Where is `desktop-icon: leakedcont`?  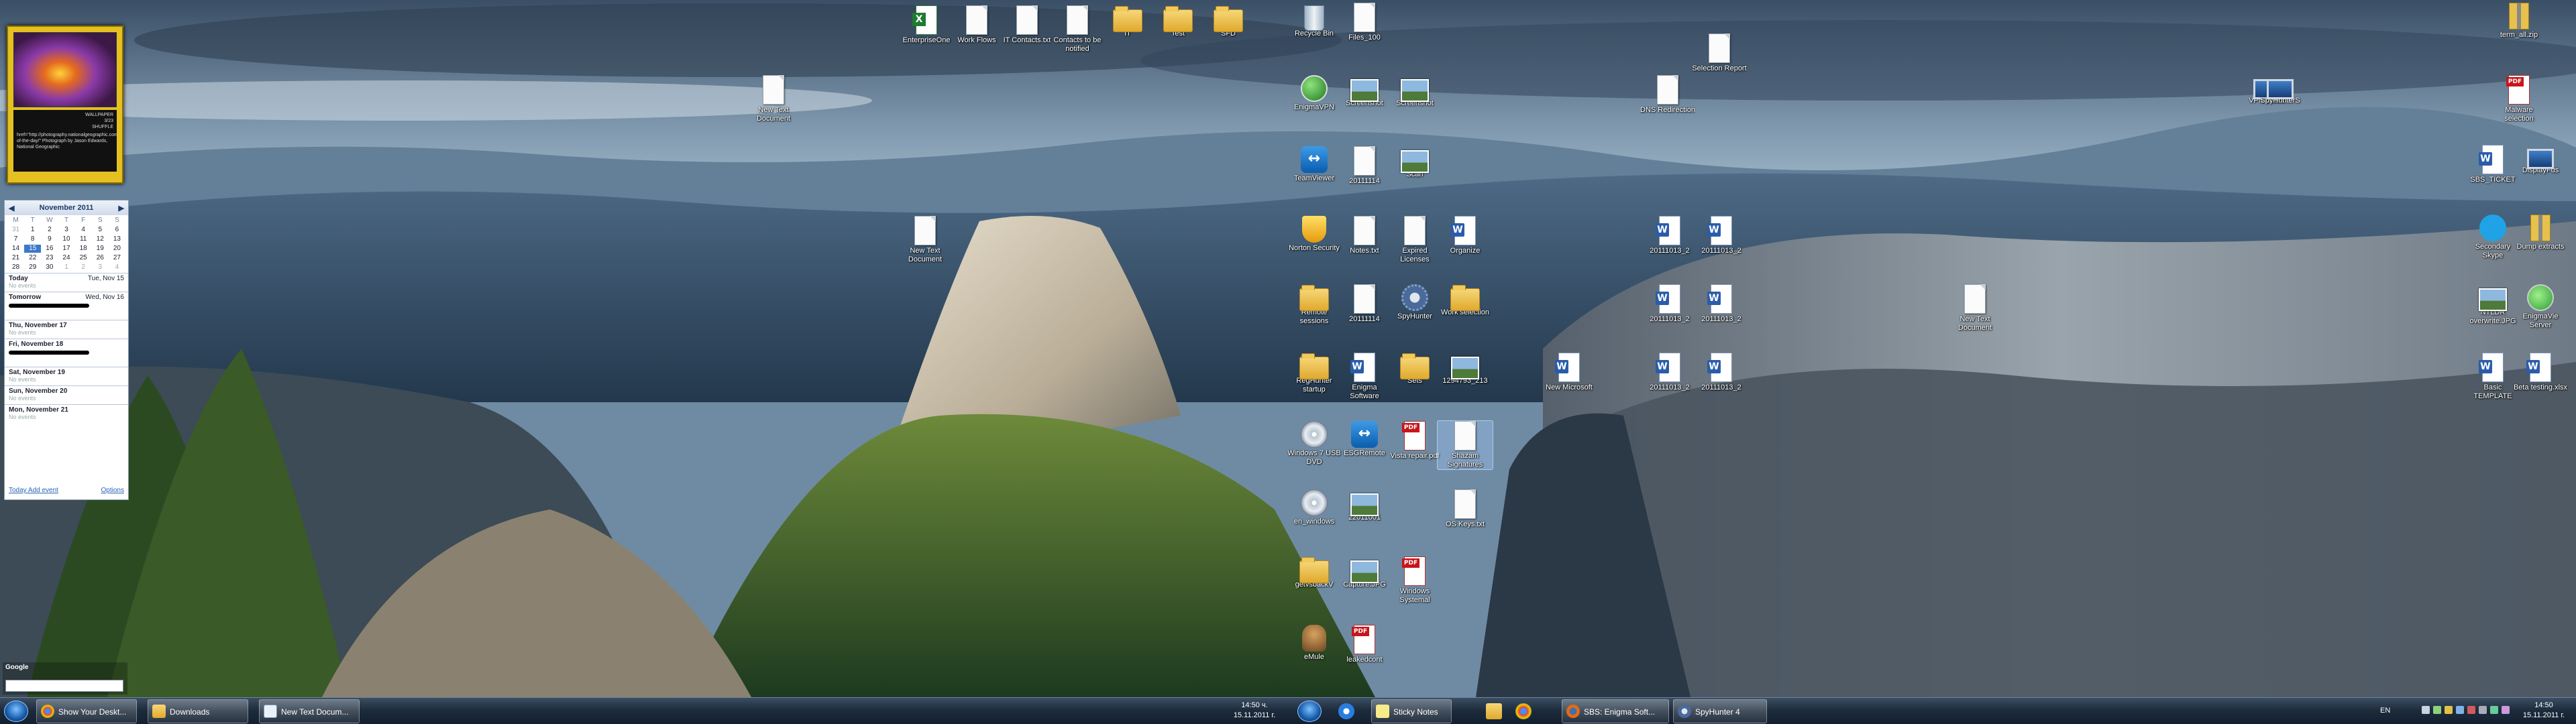 desktop-icon: leakedcont is located at coordinates (1364, 644).